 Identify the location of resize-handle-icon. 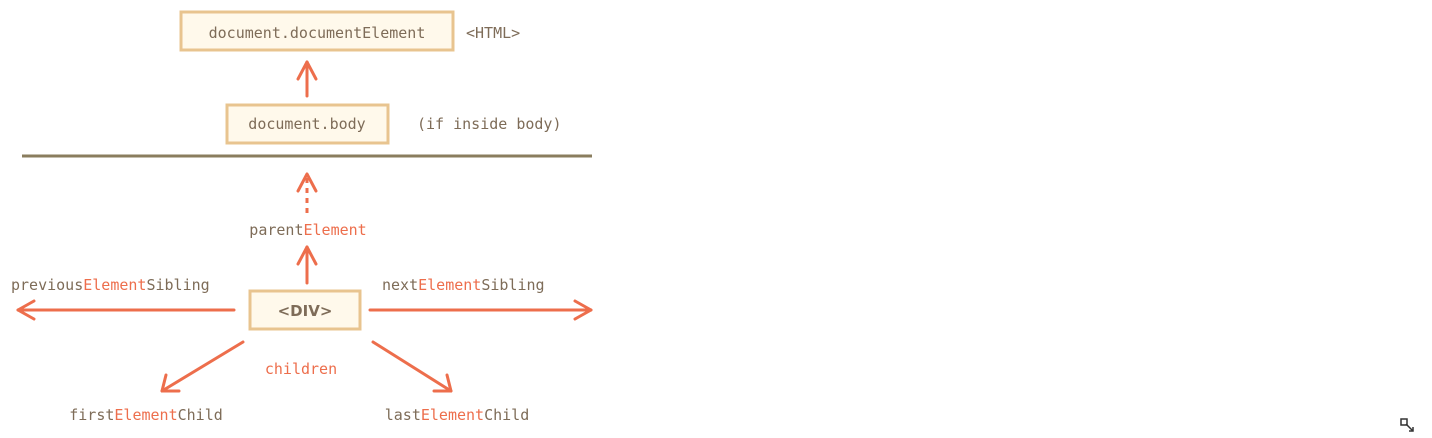
(1408, 426).